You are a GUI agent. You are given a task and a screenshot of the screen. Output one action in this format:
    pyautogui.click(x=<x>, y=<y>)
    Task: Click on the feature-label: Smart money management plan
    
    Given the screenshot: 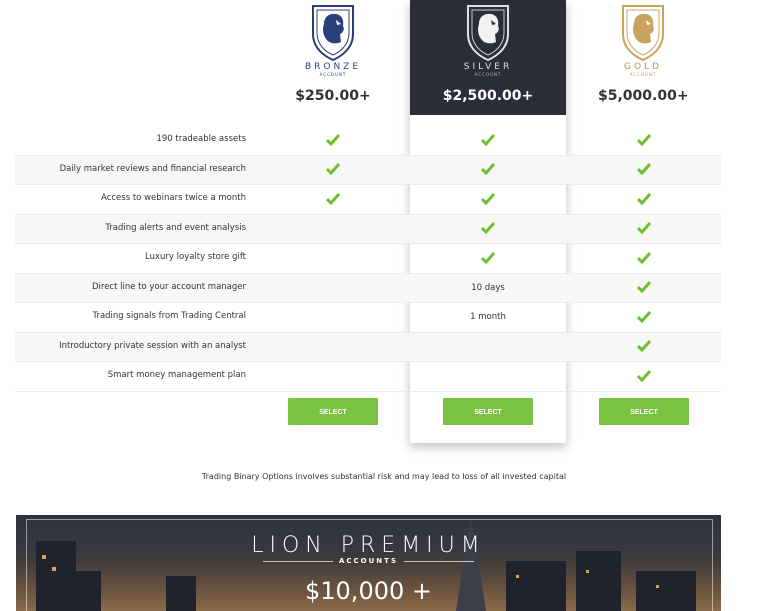 What is the action you would take?
    pyautogui.click(x=176, y=375)
    